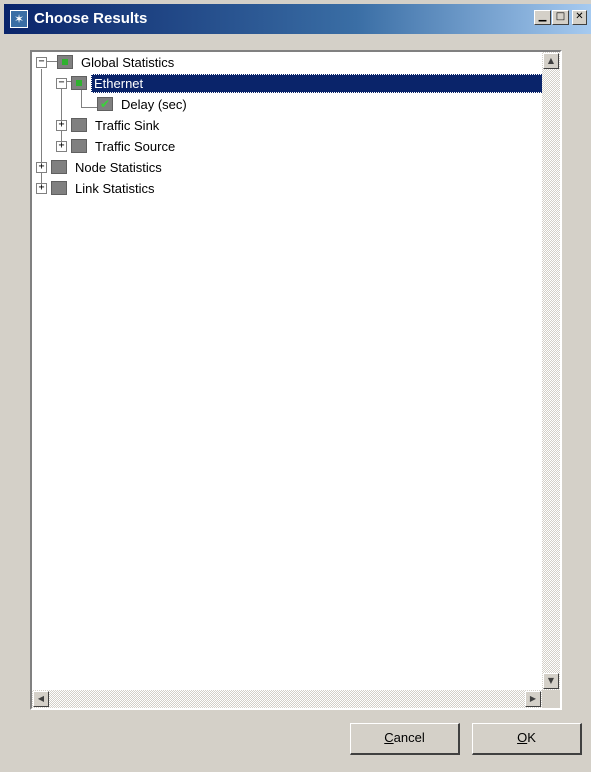 This screenshot has width=591, height=772. I want to click on scroll-down-button: ▼, so click(551, 681).